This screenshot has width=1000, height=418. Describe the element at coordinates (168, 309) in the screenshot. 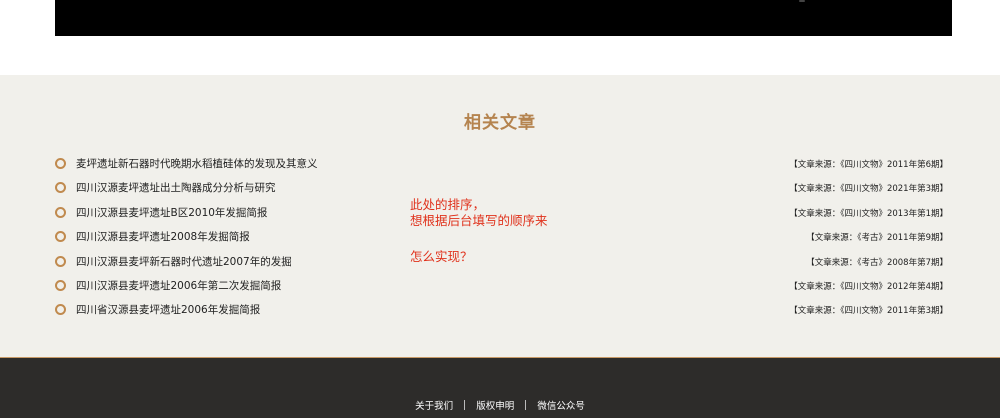

I see `article-link: 四川省汉源县麦坪遗址2006年发掘简报` at that location.